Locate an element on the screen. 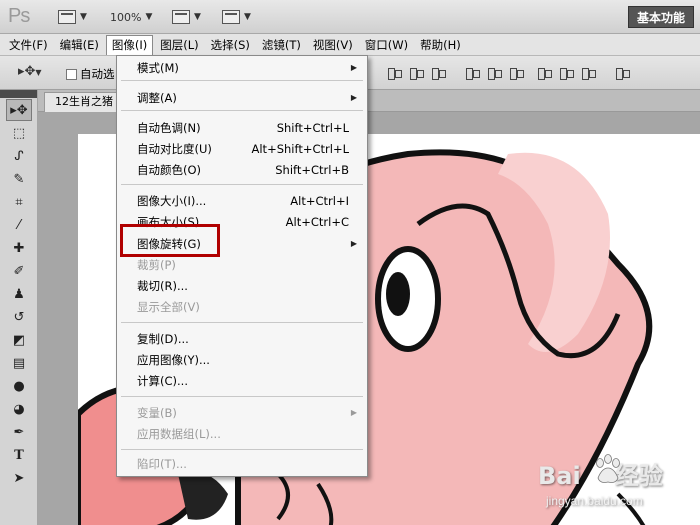 The image size is (700, 525). gradient-icon: ▤ is located at coordinates (19, 363).